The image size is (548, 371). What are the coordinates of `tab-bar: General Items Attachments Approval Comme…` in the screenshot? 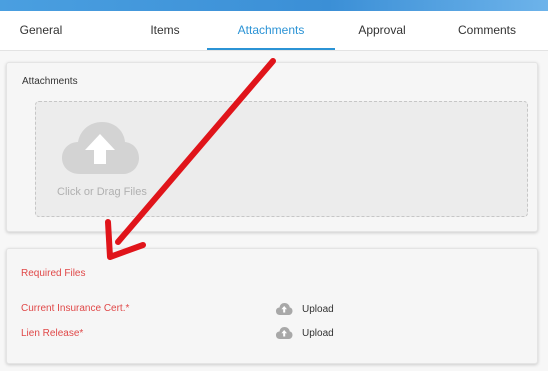 It's located at (274, 31).